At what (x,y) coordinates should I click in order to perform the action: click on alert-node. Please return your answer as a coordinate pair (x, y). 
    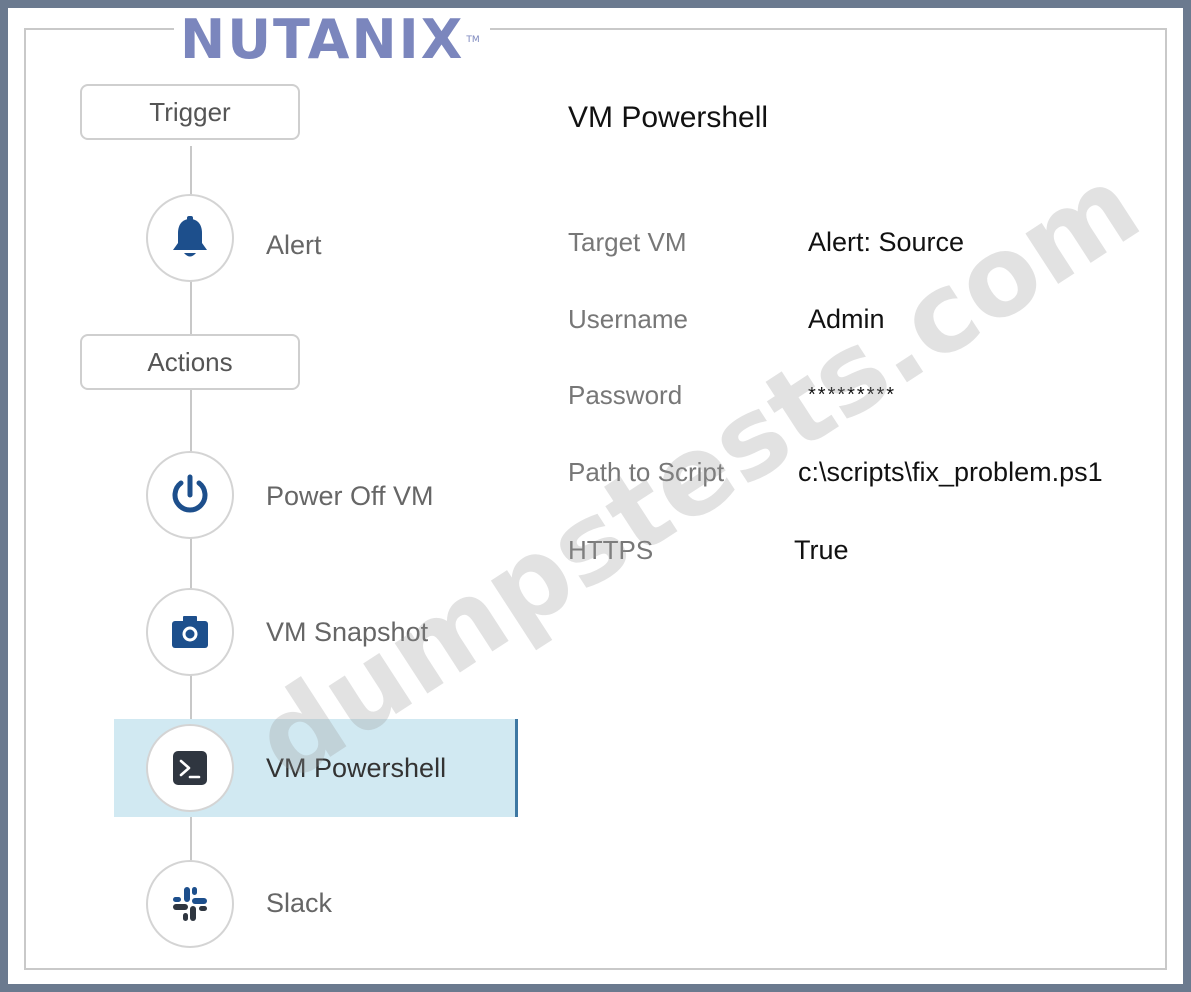
    Looking at the image, I should click on (190, 238).